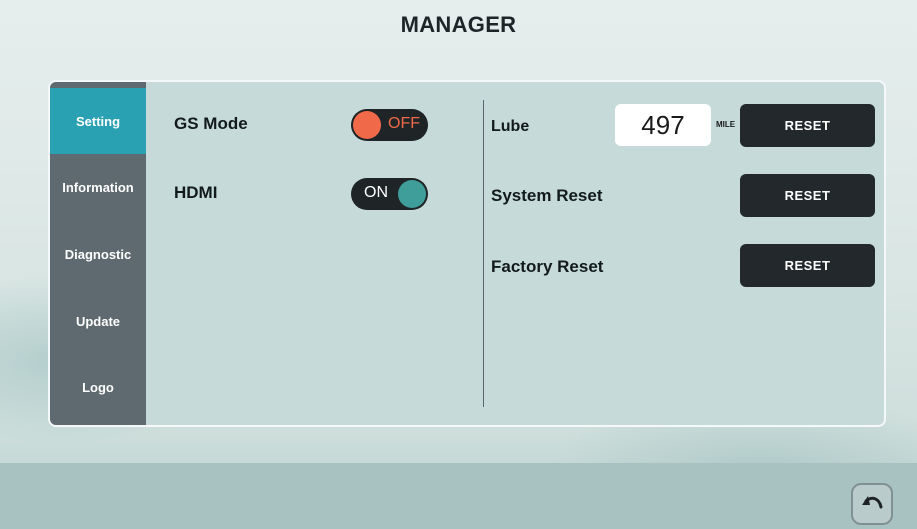  I want to click on sidebar-item-diagnostic: Diagnostic, so click(98, 254).